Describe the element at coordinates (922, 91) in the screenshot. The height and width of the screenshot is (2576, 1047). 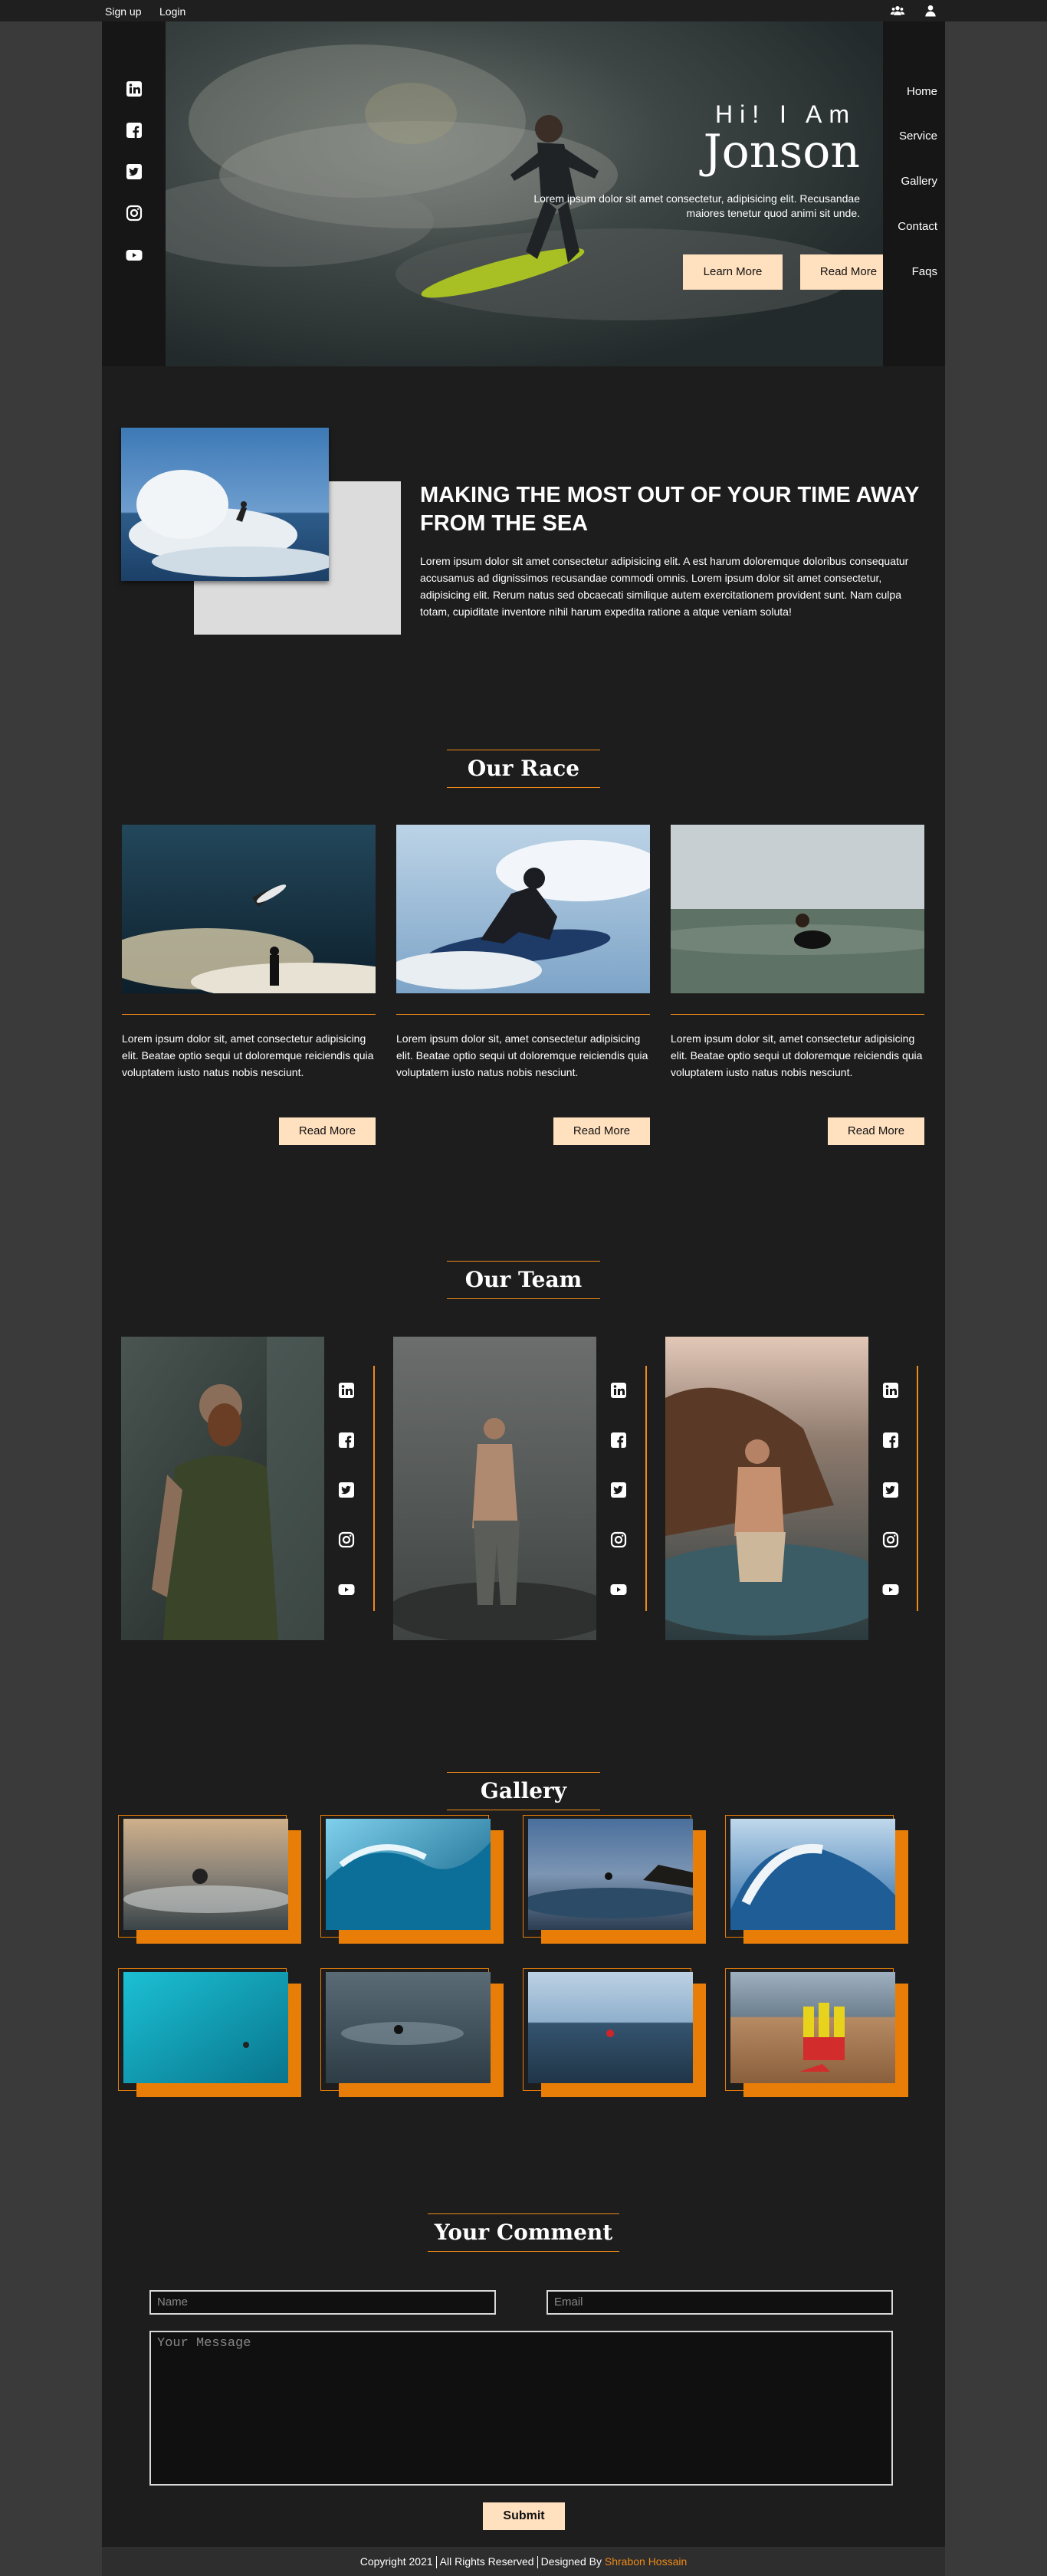
I see `nav-home: Home` at that location.